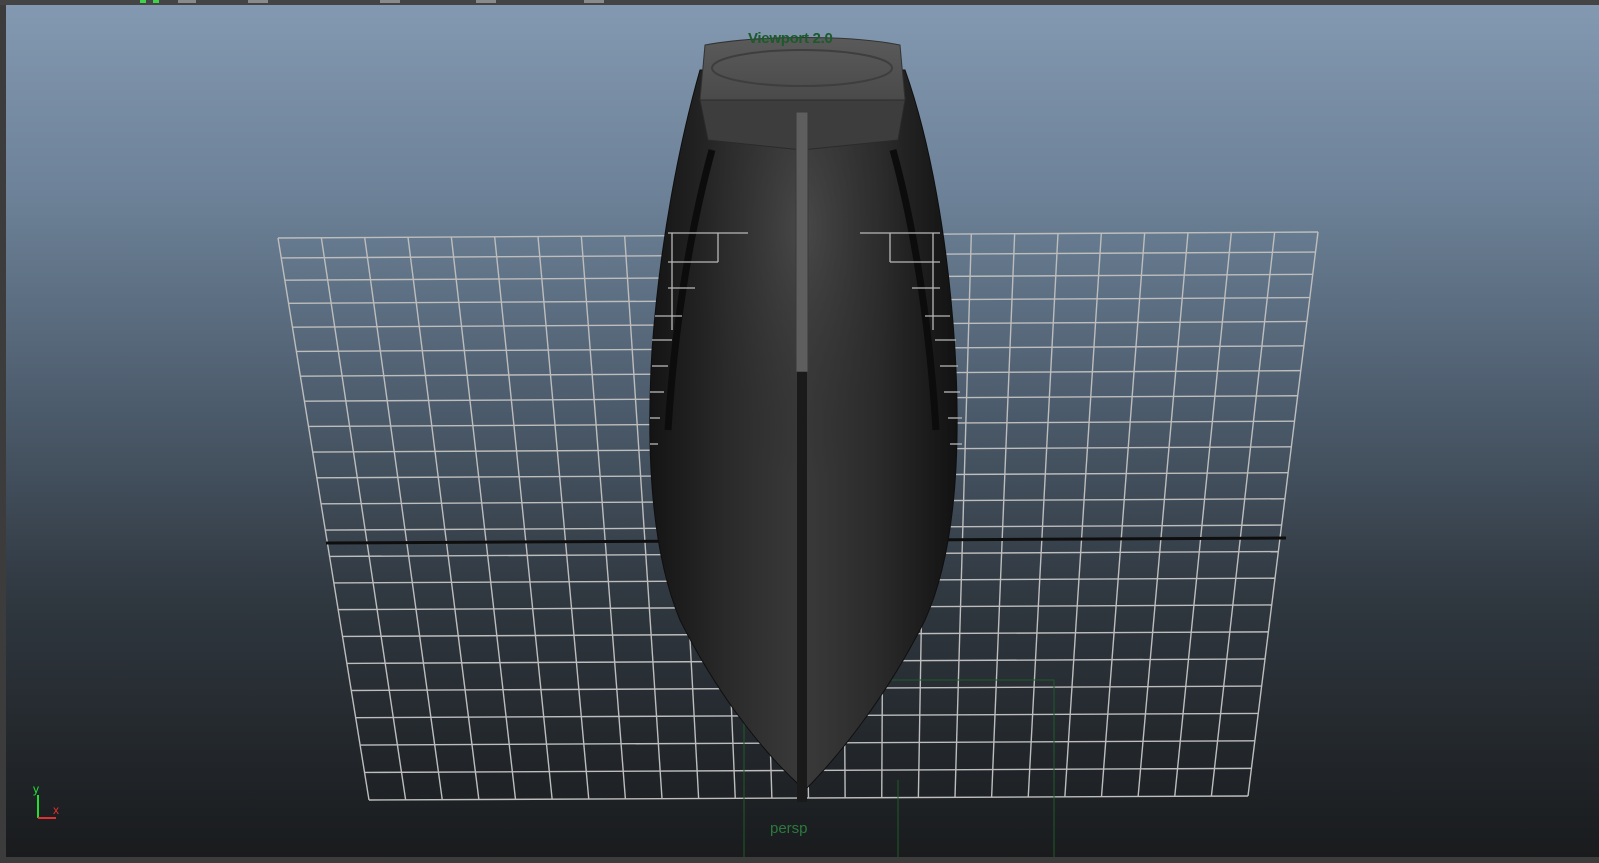 The height and width of the screenshot is (863, 1599). I want to click on axis-orientation-gizmo: y x, so click(46, 800).